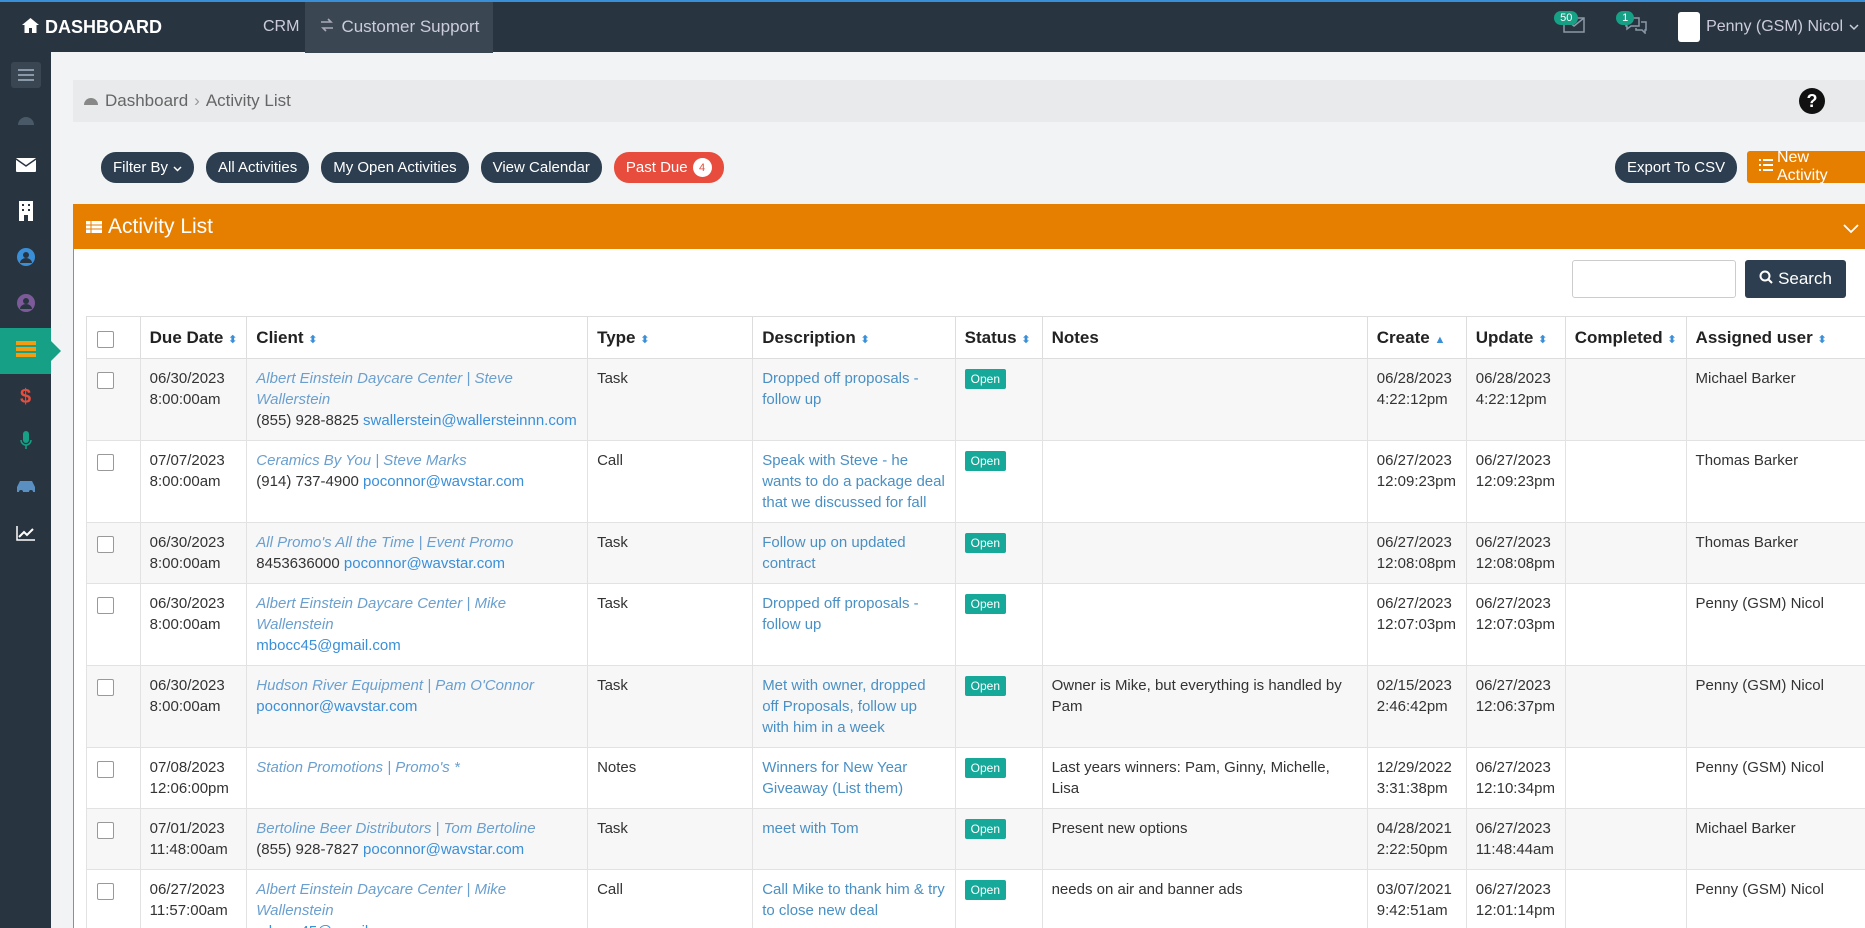 The height and width of the screenshot is (928, 1865). I want to click on description-link: Follow up on updated contract, so click(833, 553).